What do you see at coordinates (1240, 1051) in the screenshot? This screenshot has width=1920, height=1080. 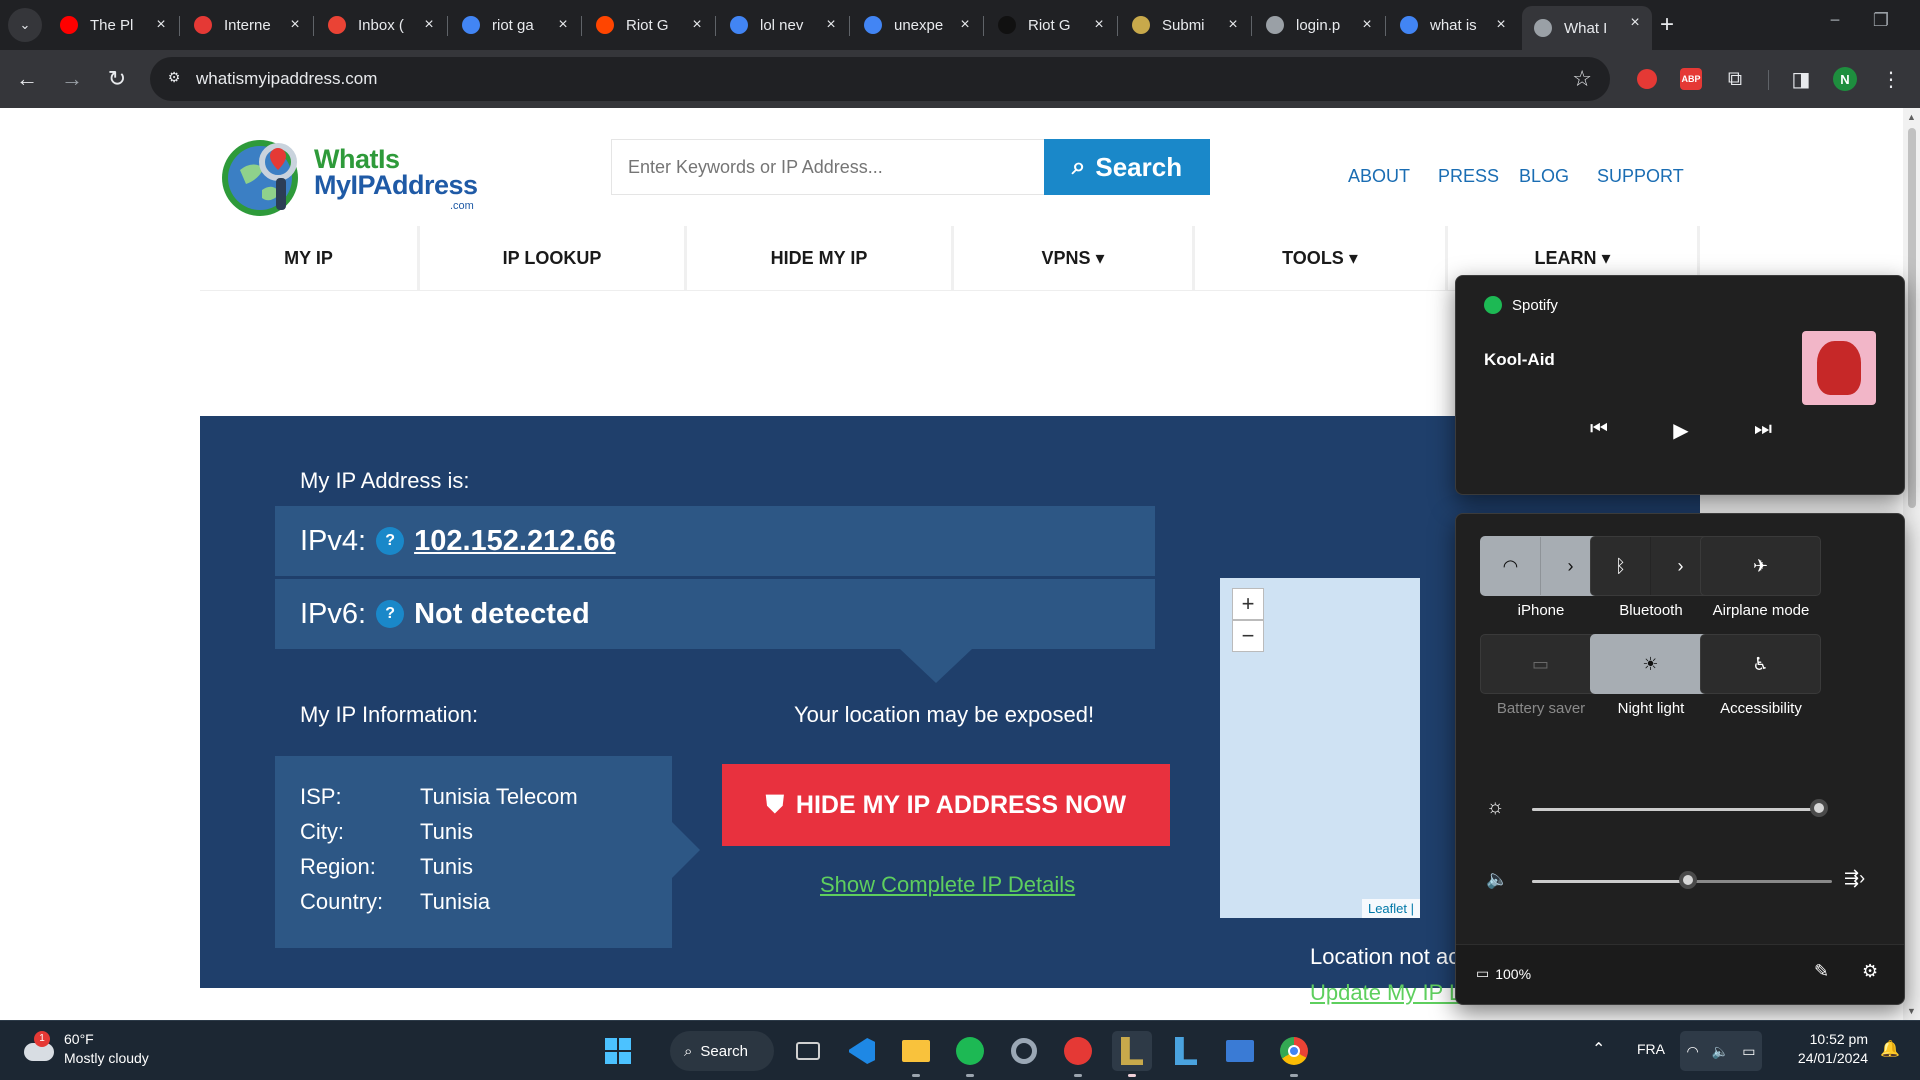 I see `taskbar-monitor-app` at bounding box center [1240, 1051].